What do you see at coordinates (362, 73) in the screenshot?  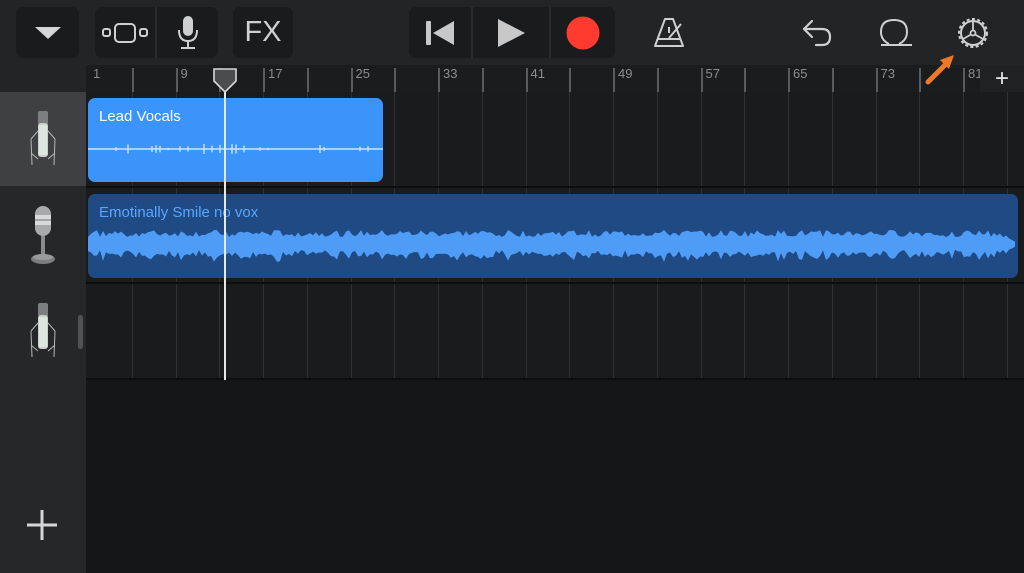 I see `ruler-bar-label: 25` at bounding box center [362, 73].